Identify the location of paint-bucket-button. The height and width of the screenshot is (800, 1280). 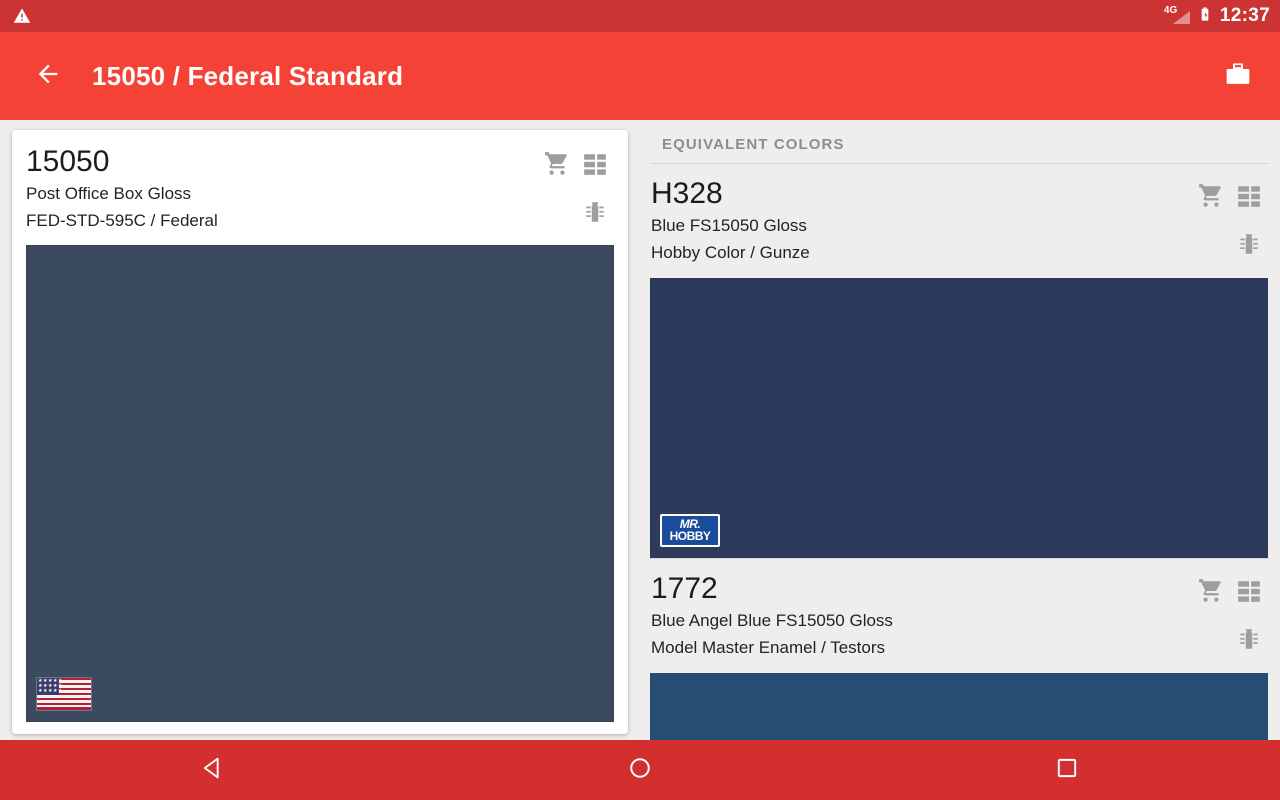
(1238, 76).